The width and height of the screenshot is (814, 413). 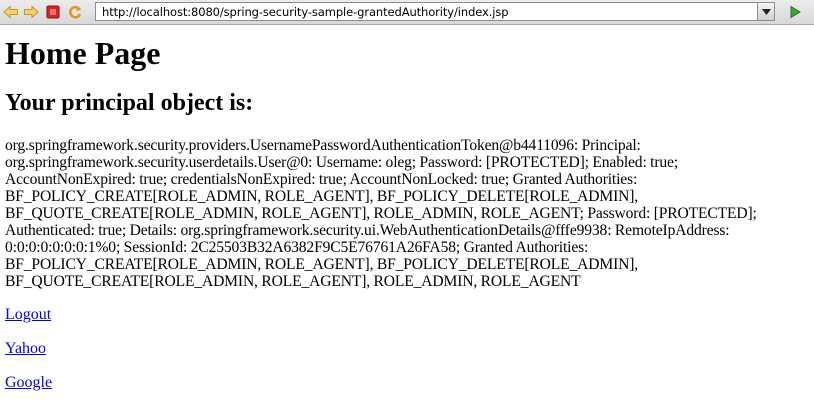 What do you see at coordinates (83, 53) in the screenshot?
I see `page-title: Home Page` at bounding box center [83, 53].